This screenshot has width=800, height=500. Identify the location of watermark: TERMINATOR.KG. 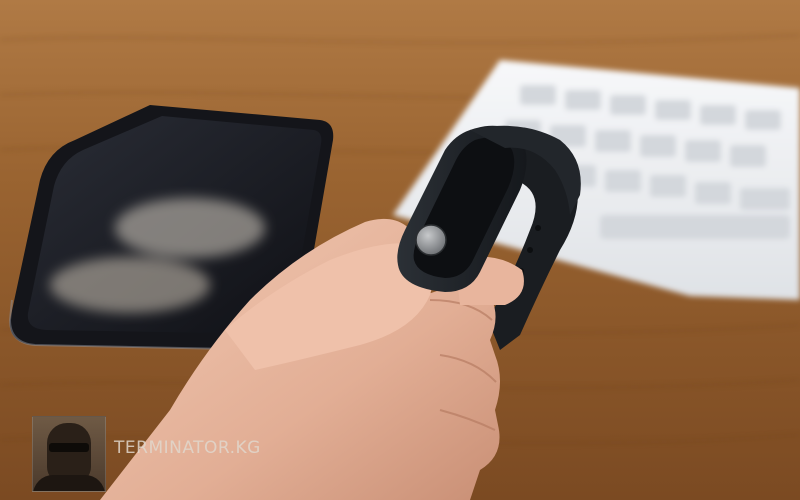
(146, 454).